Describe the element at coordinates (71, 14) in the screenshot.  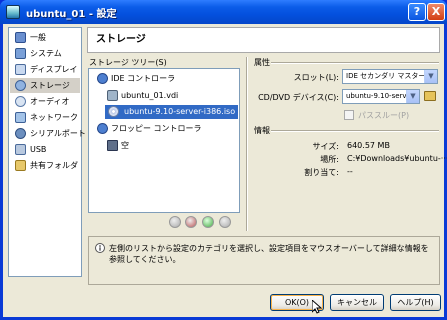
I see `window-title: ubuntu_01 - 設定` at that location.